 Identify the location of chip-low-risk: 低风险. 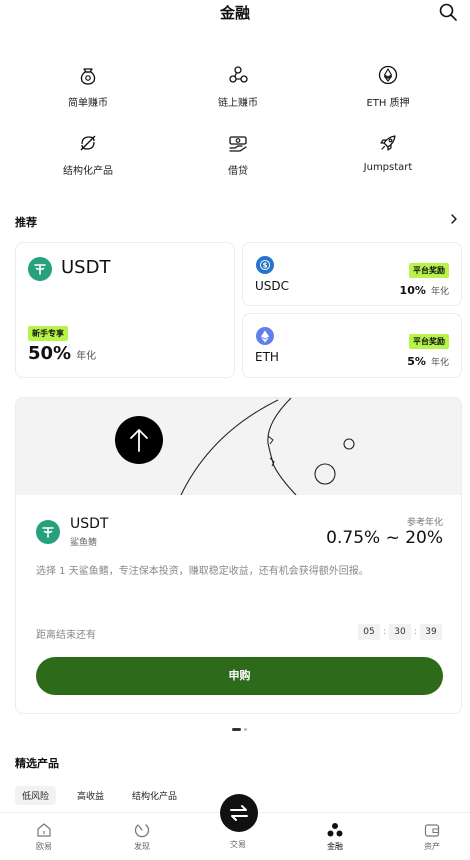
(36, 795).